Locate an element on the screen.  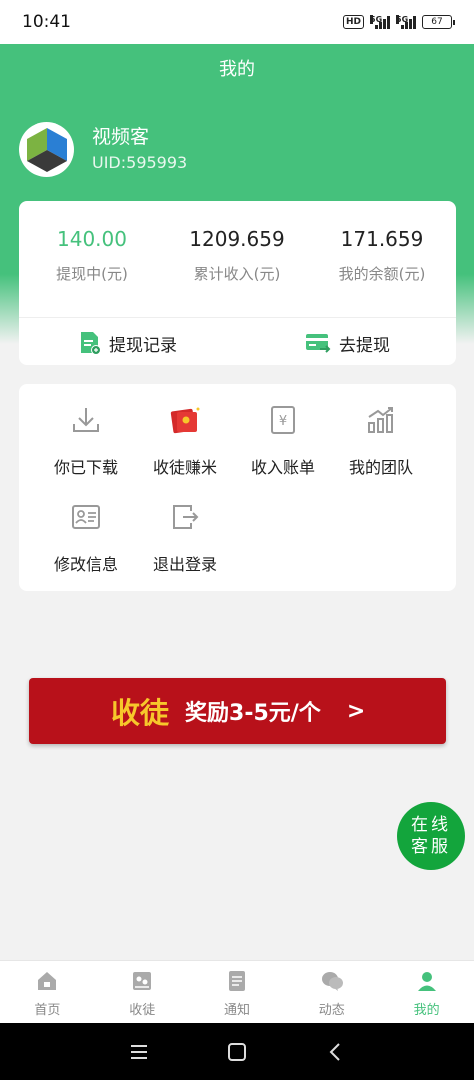
document-icon is located at coordinates (91, 343).